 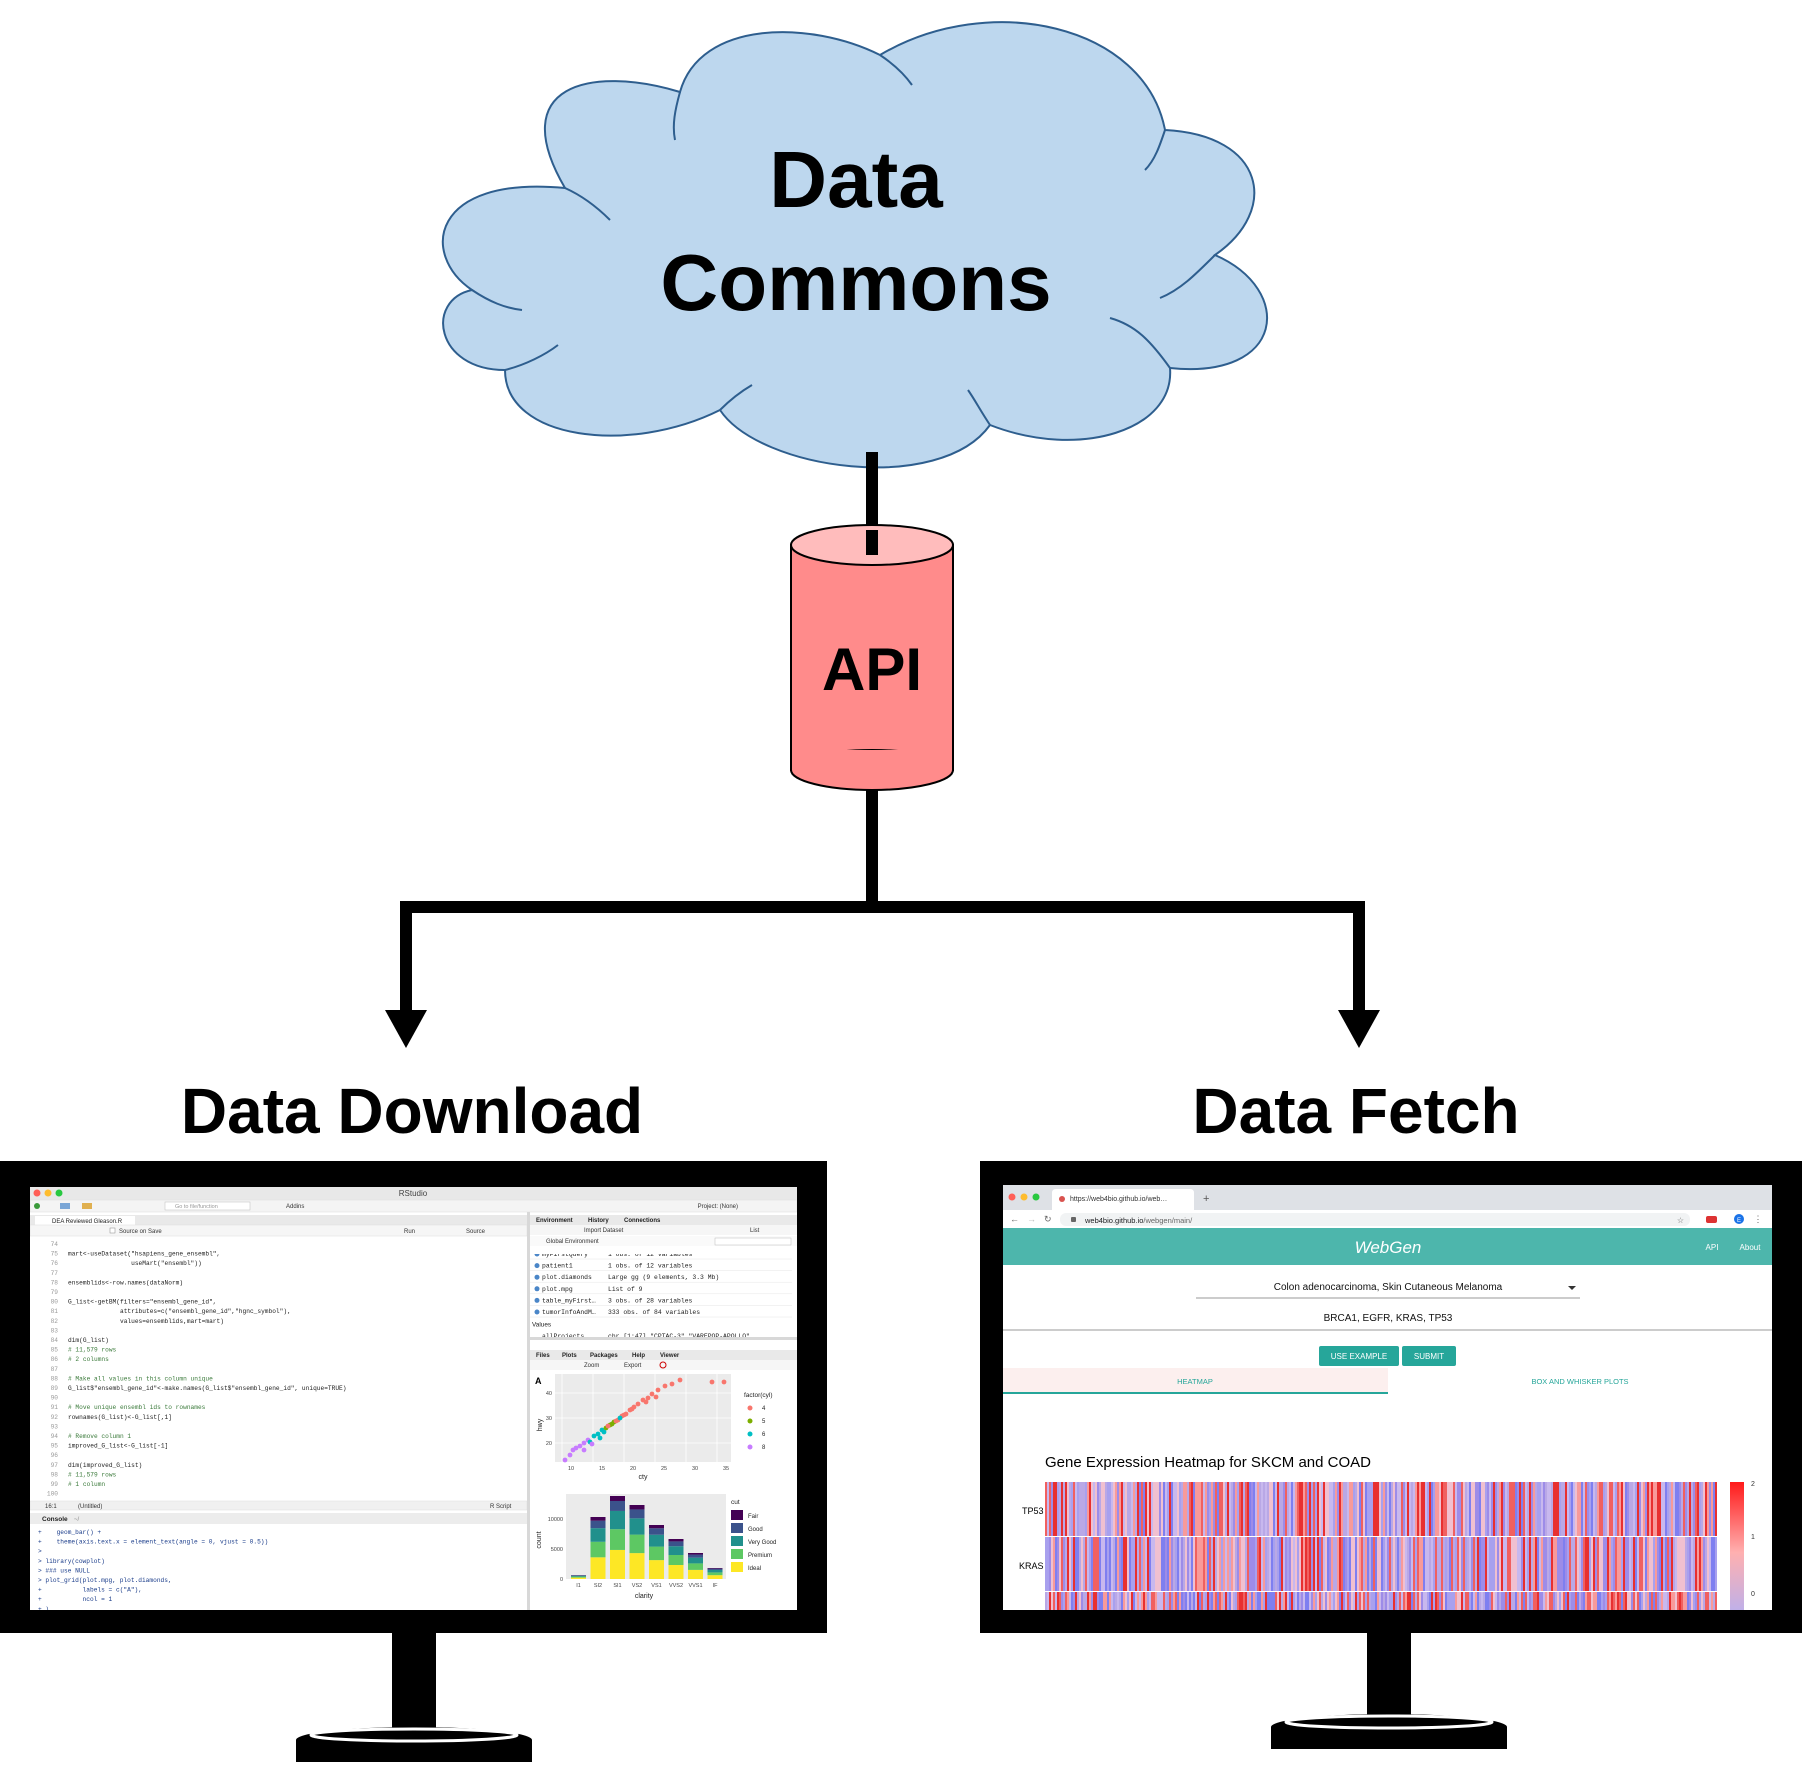 I want to click on genes-input: BRCA1, EGFR, KRAS, TP53, so click(x=1388, y=1318).